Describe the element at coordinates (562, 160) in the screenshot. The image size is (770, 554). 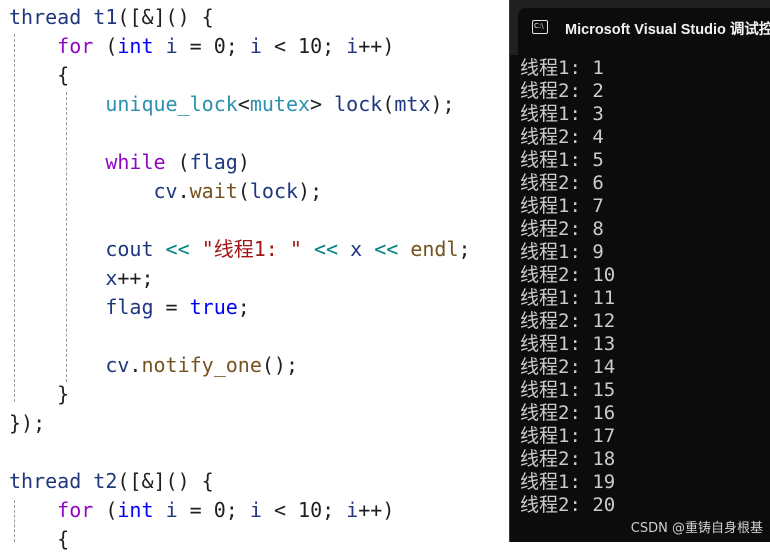
I see `console-output-line: 线程1: 5` at that location.